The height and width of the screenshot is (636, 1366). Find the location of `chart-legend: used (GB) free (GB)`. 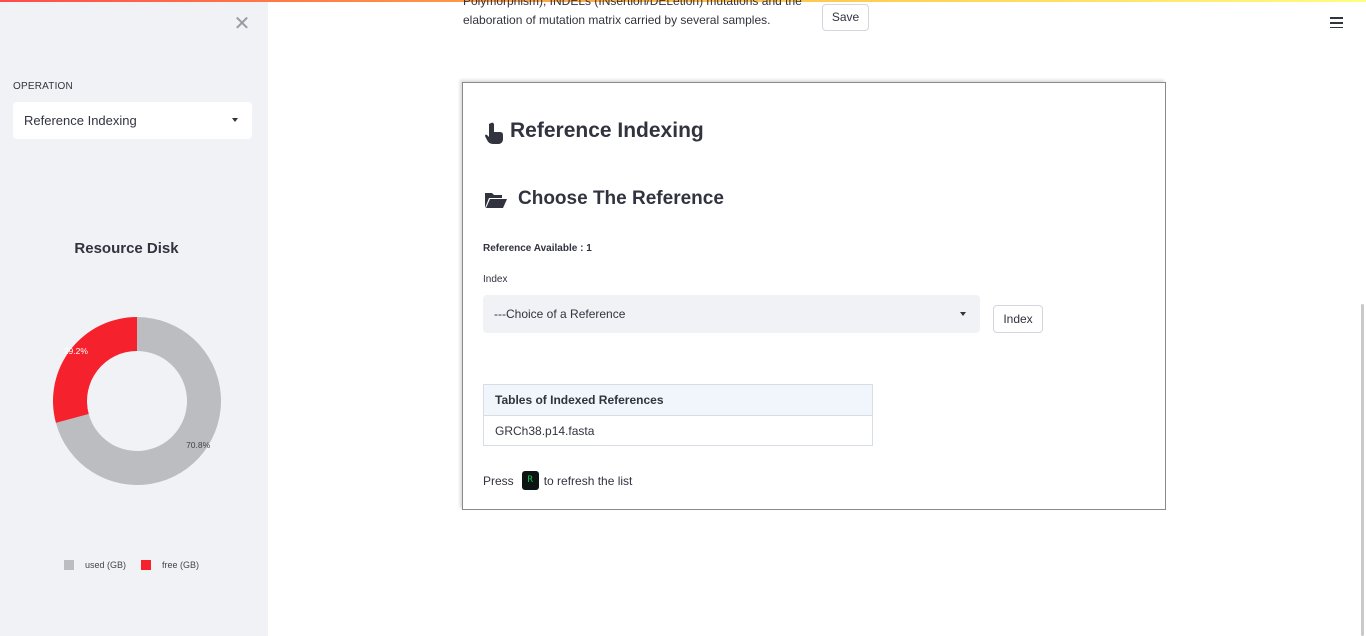

chart-legend: used (GB) free (GB) is located at coordinates (139, 565).